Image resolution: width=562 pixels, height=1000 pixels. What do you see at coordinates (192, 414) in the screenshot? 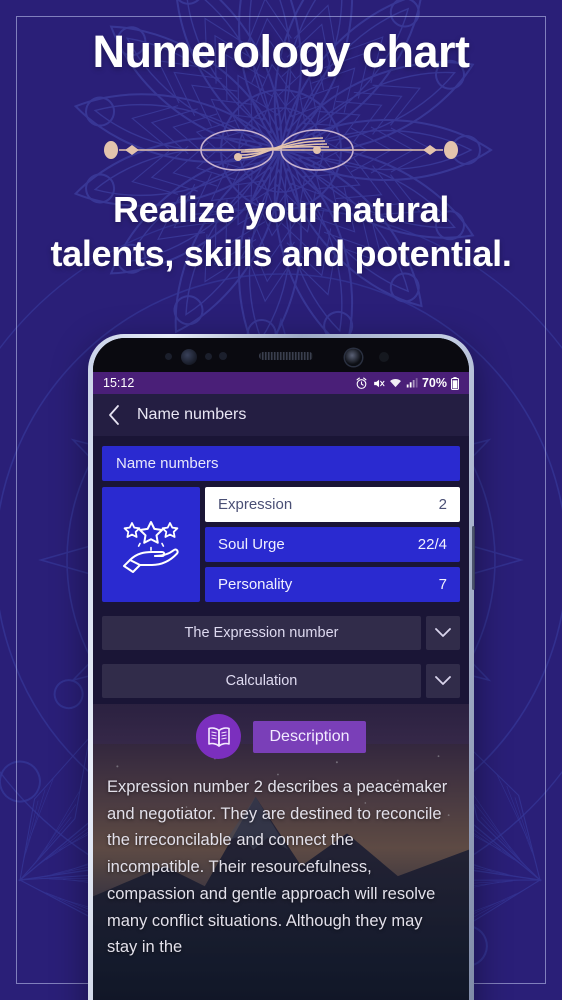
I see `toolbar-title: Name numbers` at bounding box center [192, 414].